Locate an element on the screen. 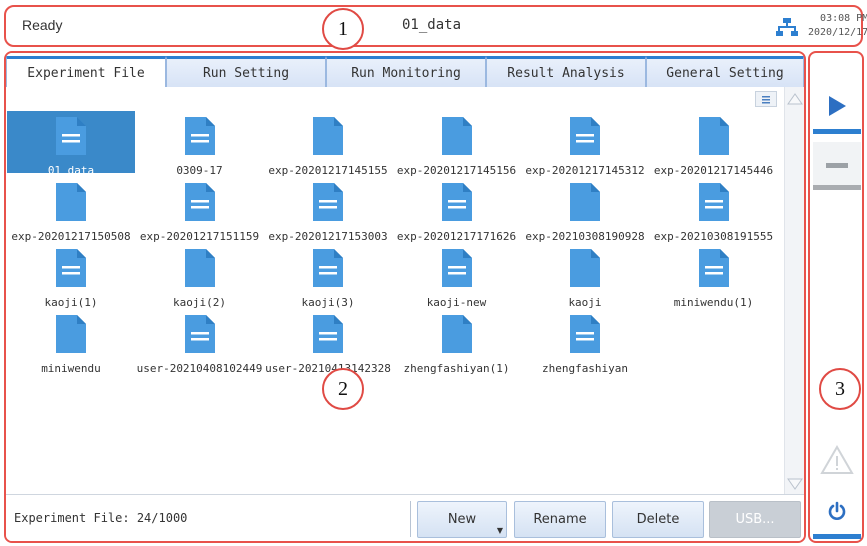  file-item: kaoji-new is located at coordinates (457, 276).